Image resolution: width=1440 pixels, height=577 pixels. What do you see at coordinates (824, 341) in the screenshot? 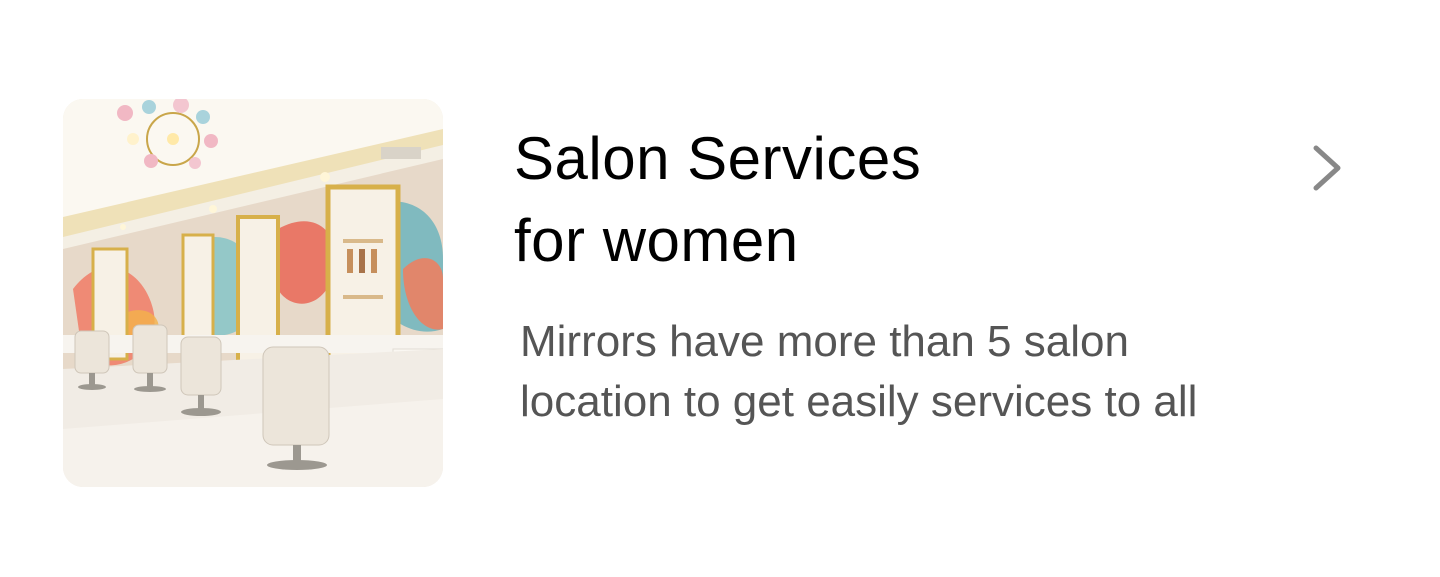
I see `card-description-line-1: Mirrors have more than 5 salon` at bounding box center [824, 341].